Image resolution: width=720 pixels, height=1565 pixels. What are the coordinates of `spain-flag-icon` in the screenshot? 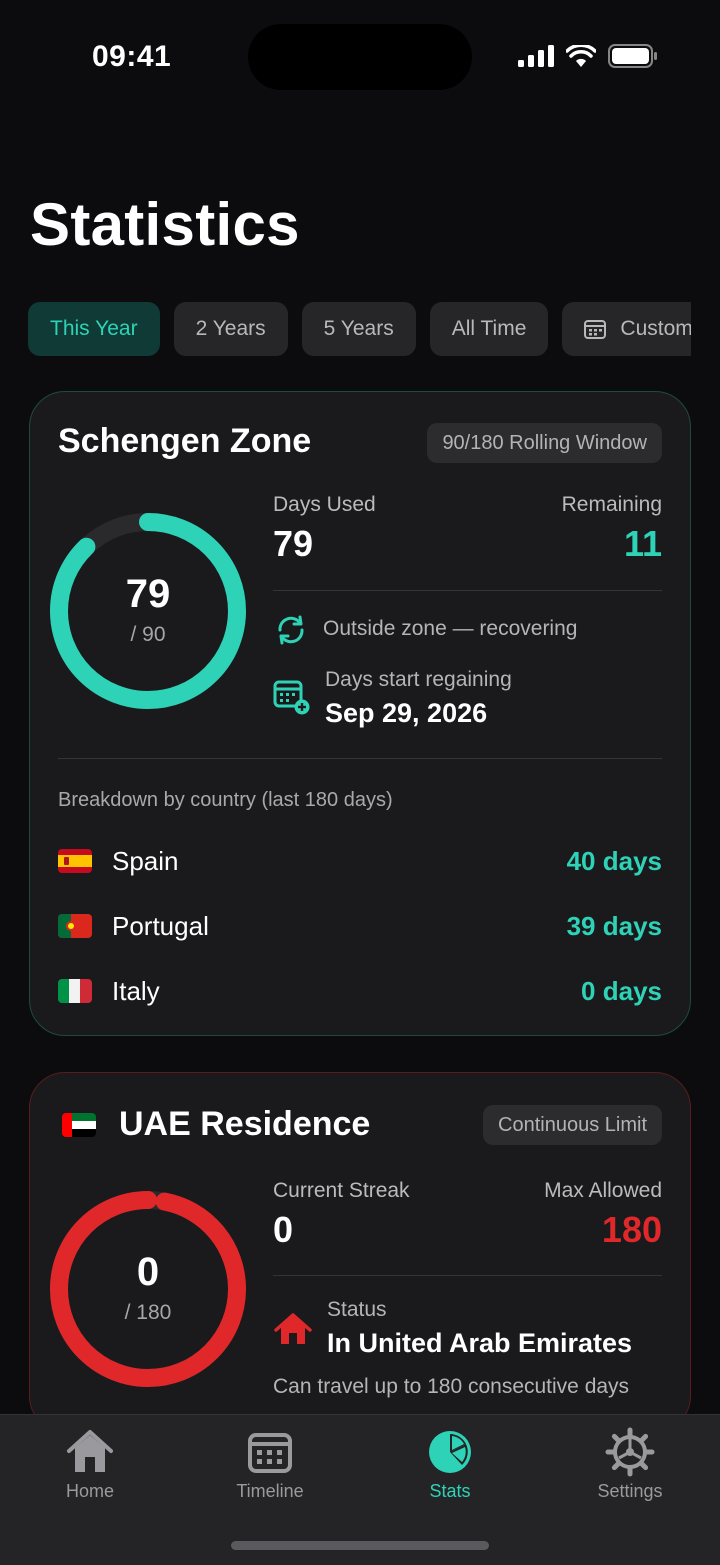 It's located at (75, 861).